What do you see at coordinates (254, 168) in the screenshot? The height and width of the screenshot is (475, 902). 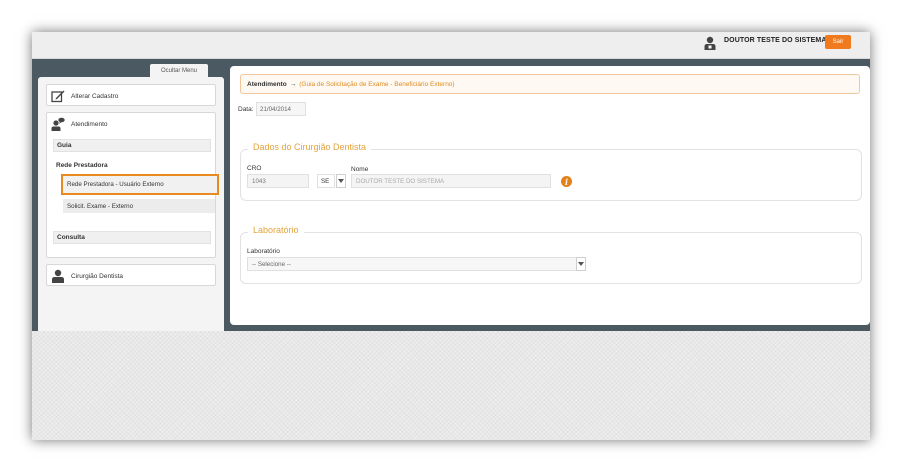 I see `cro-label: CRO` at bounding box center [254, 168].